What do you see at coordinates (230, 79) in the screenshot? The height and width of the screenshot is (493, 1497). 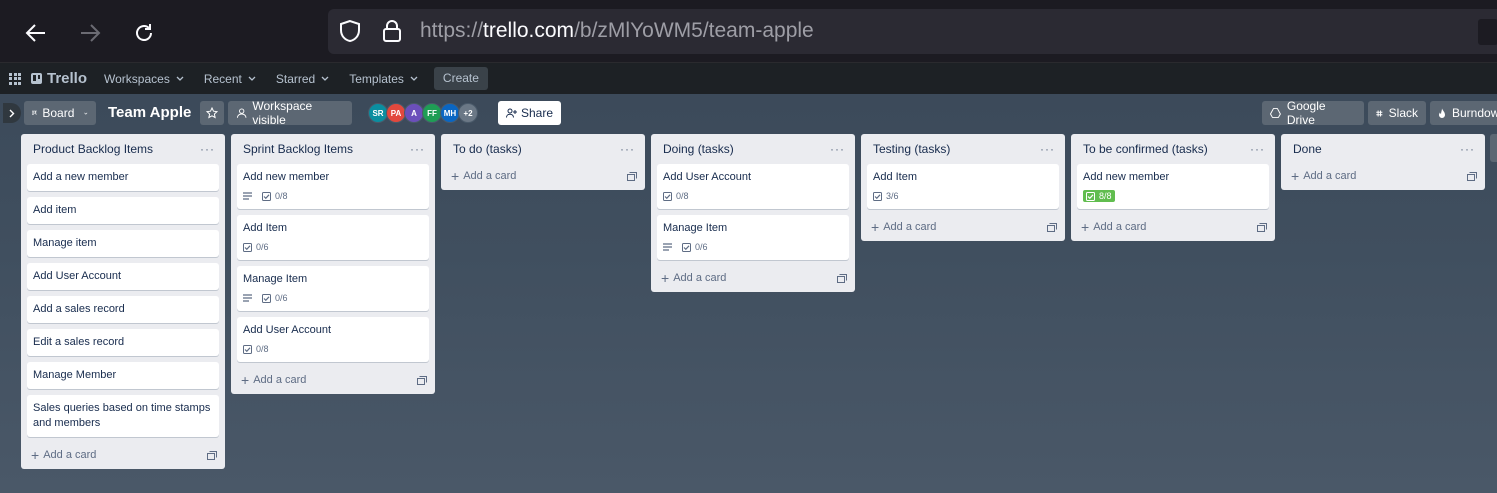 I see `recent-menu: Recent` at bounding box center [230, 79].